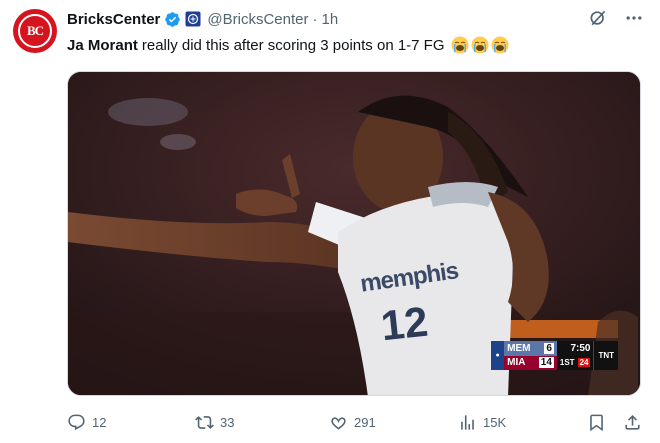  What do you see at coordinates (598, 18) in the screenshot?
I see `grok-icon` at bounding box center [598, 18].